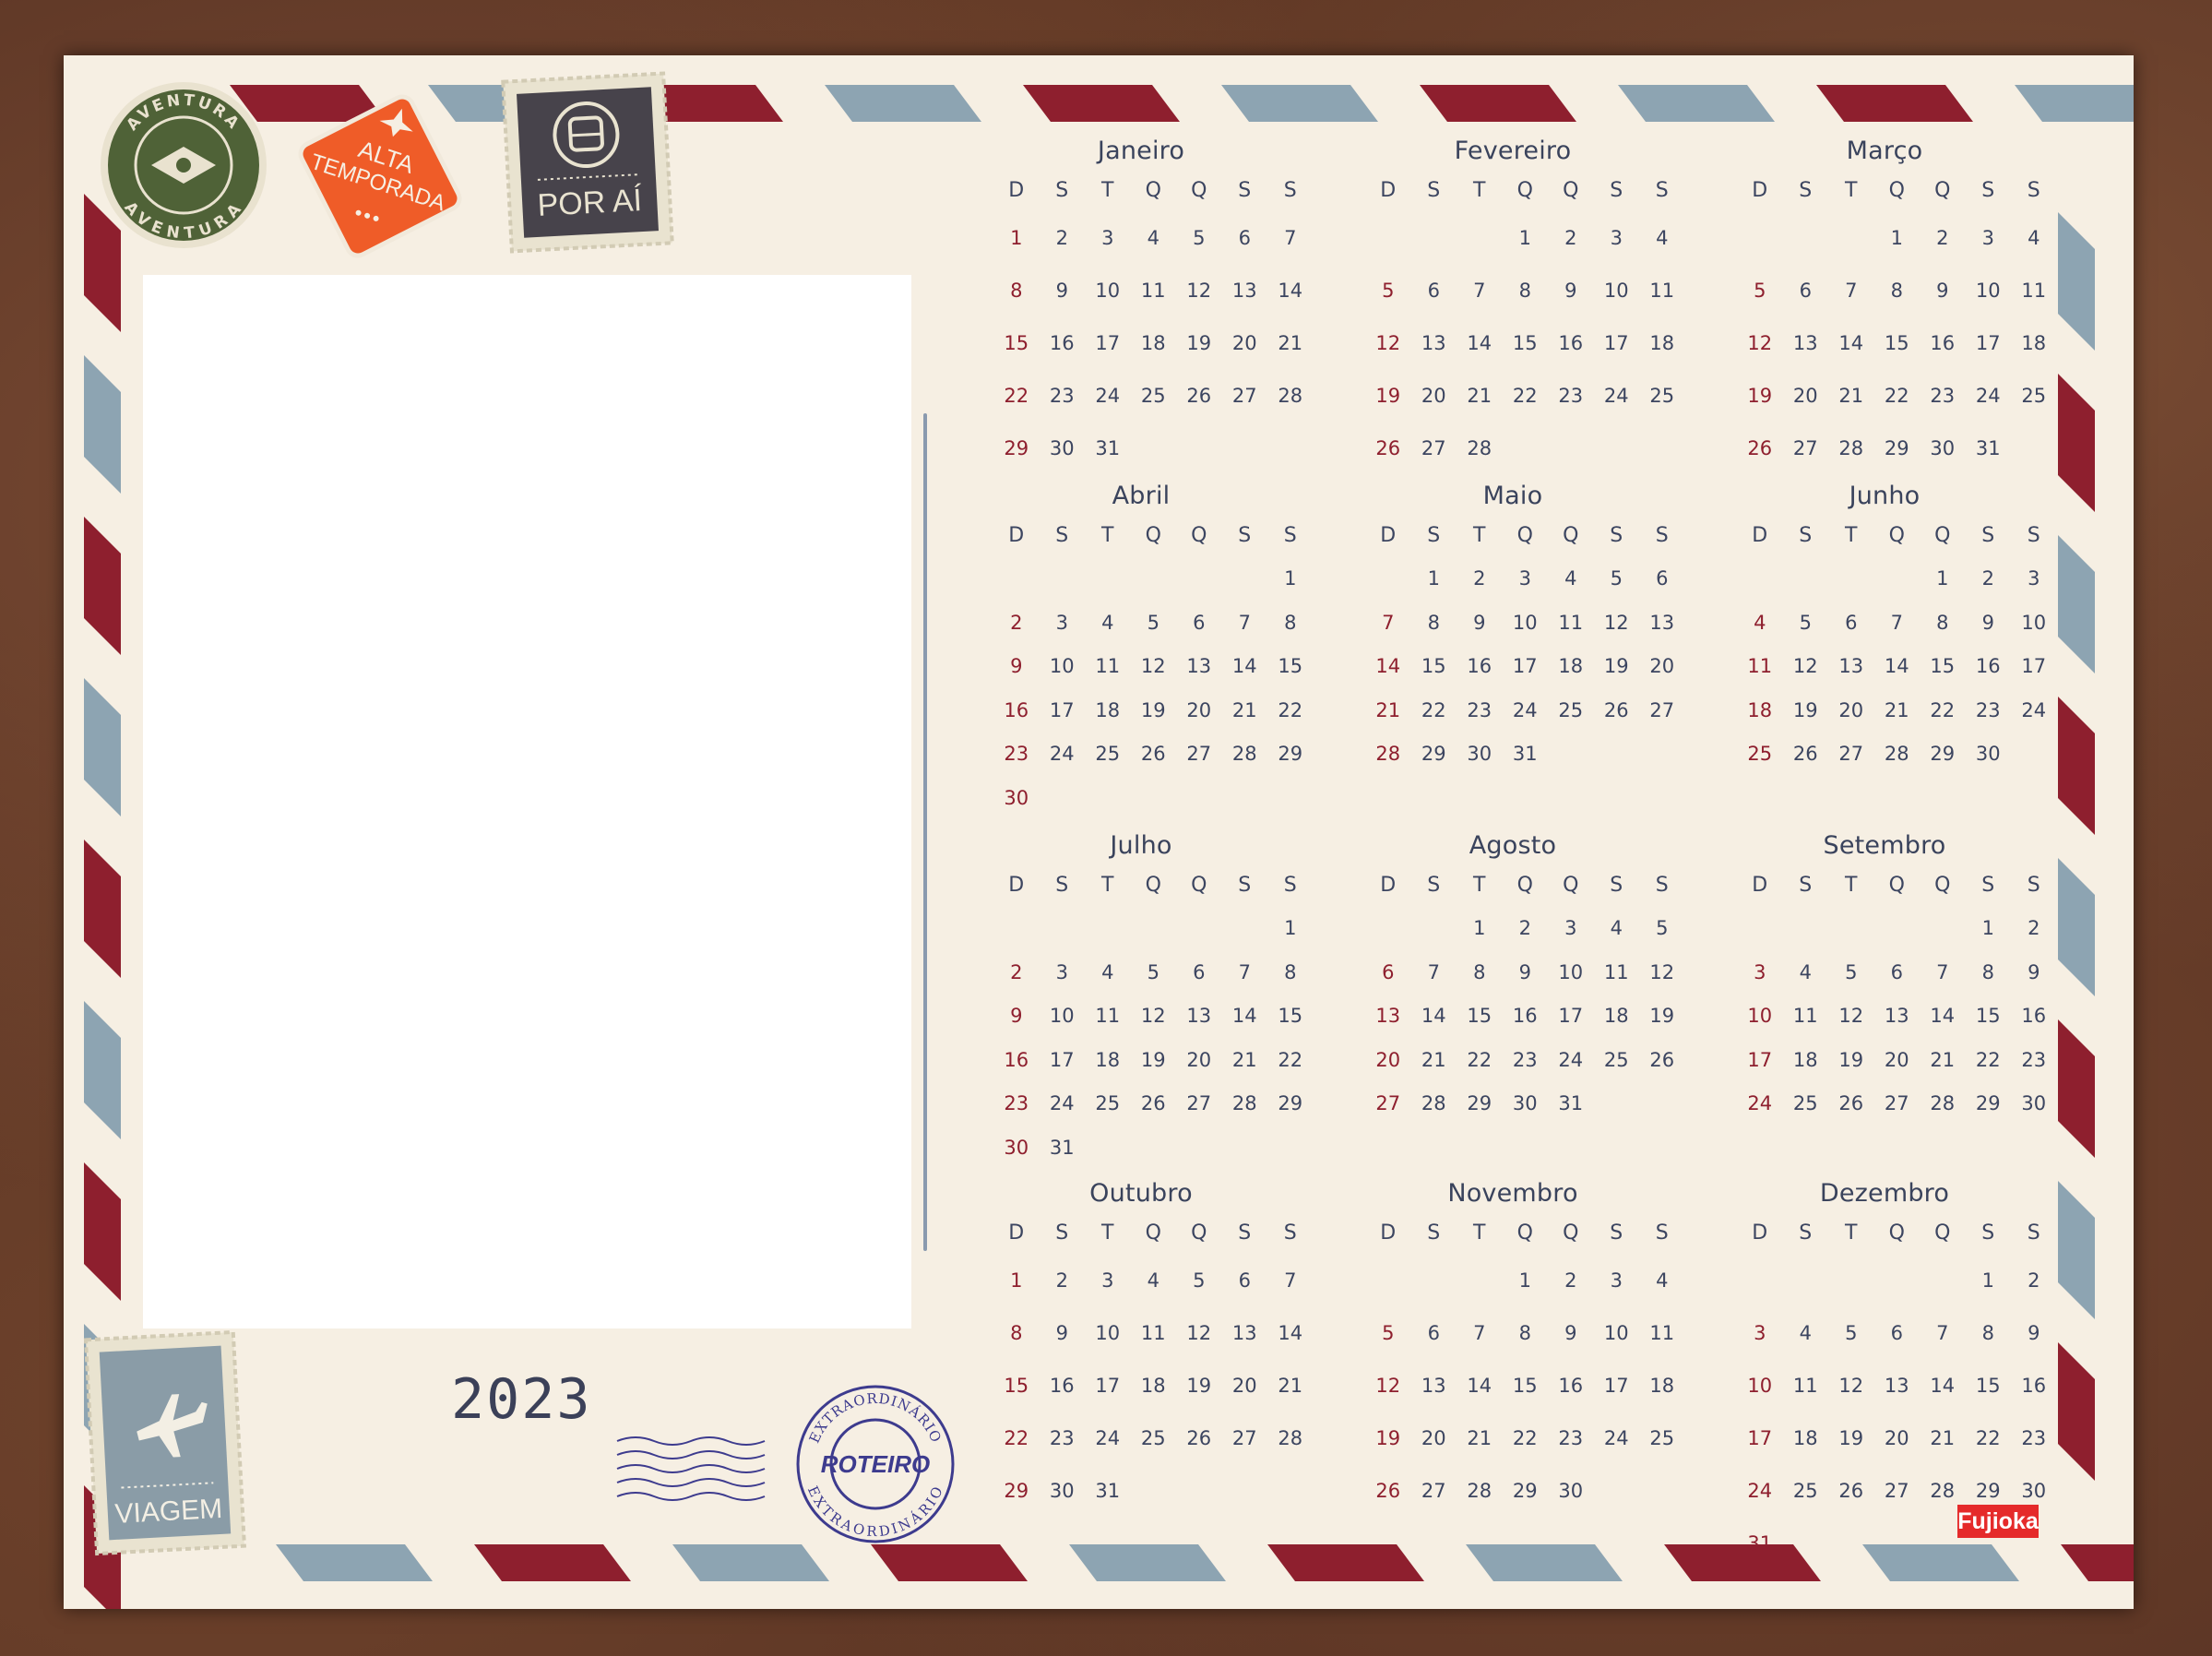 This screenshot has height=1656, width=2212. I want to click on day-cell: 29, so click(1896, 448).